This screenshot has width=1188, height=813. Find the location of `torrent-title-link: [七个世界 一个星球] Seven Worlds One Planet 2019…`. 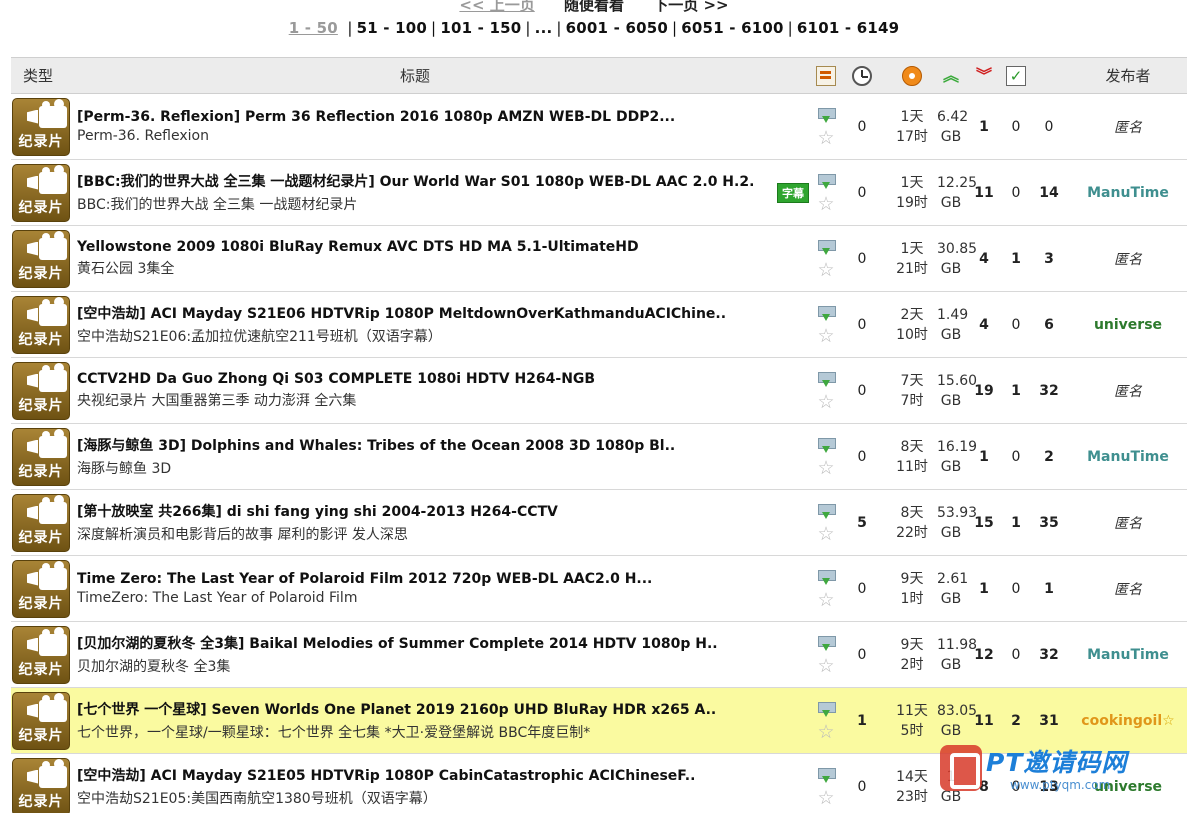

torrent-title-link: [七个世界 一个星球] Seven Worlds One Planet 2019… is located at coordinates (416, 709).